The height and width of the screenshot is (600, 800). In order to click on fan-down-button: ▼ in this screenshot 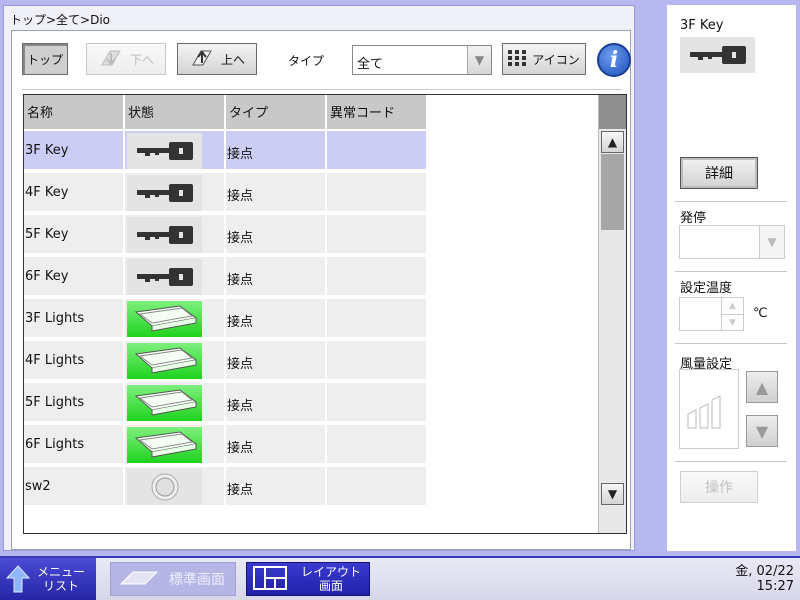, I will do `click(762, 431)`.